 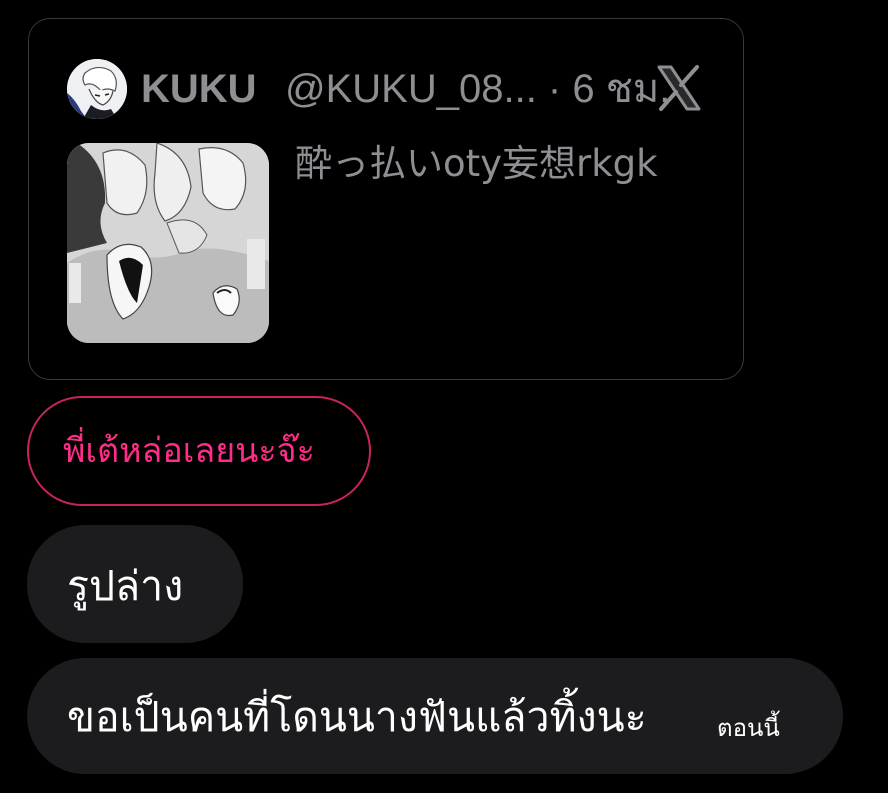 I want to click on reply-text: พี่เต้หล่อเลยนะจ๊ะ, so click(x=189, y=451).